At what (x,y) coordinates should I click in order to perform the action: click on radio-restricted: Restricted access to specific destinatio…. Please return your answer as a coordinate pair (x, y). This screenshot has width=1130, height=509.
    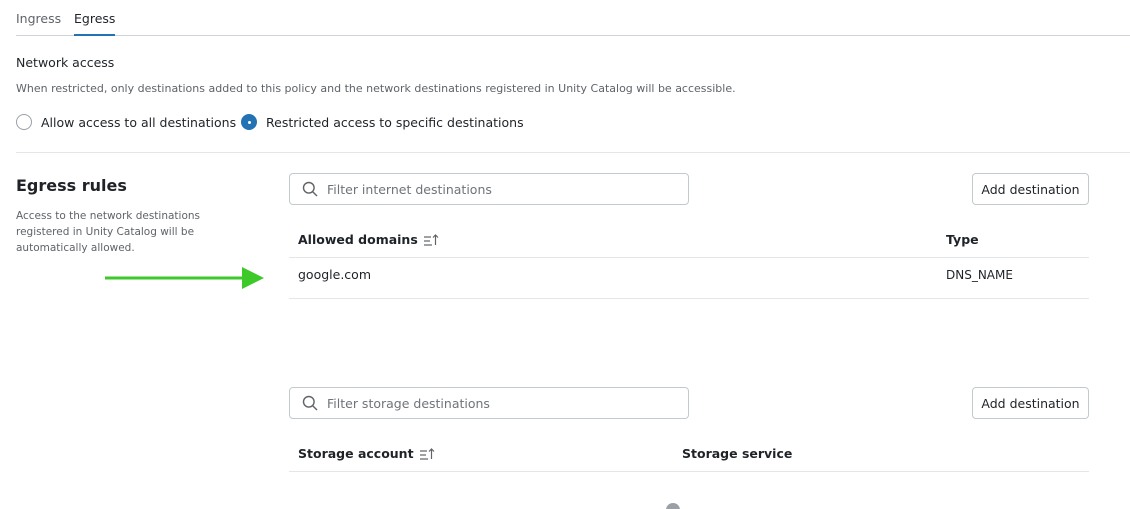
    Looking at the image, I should click on (382, 122).